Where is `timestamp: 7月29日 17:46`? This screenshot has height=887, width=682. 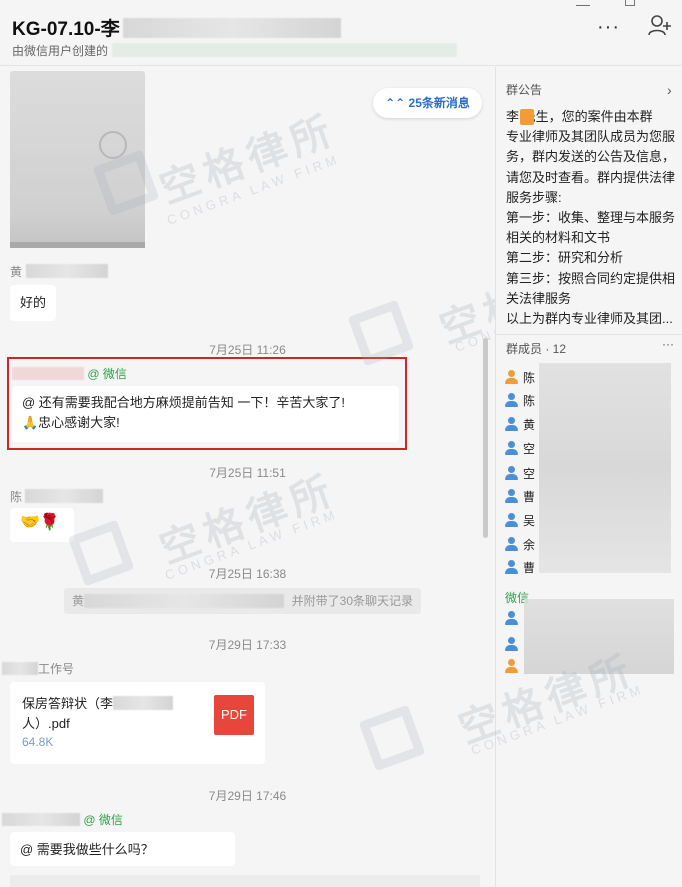 timestamp: 7月29日 17:46 is located at coordinates (247, 796).